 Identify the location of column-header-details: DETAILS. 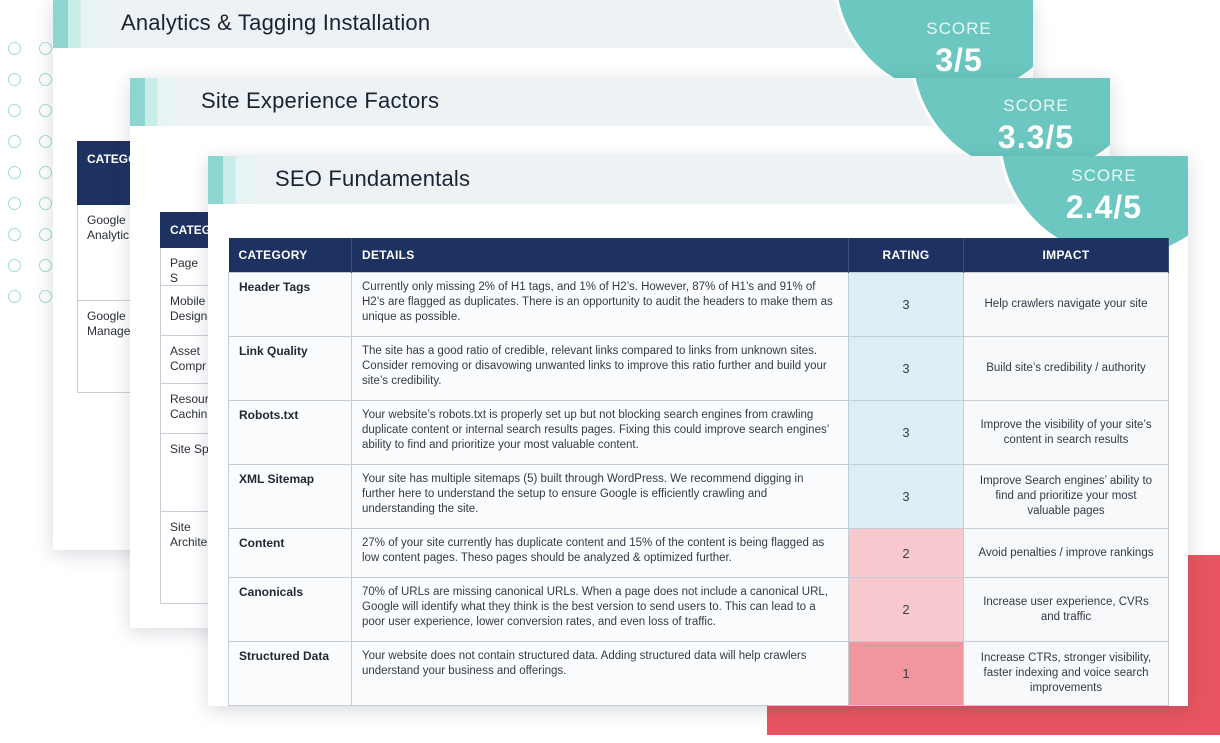
(600, 255).